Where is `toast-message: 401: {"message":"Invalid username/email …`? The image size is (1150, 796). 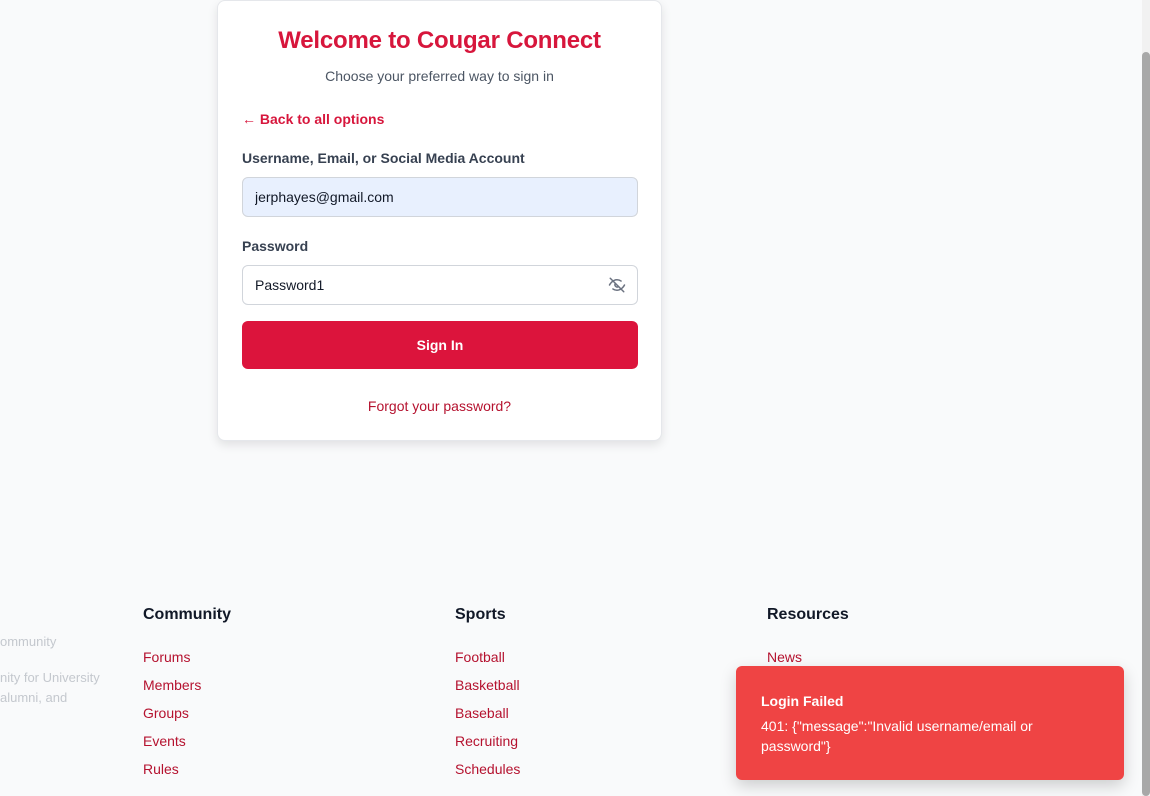
toast-message: 401: {"message":"Invalid username/email … is located at coordinates (897, 736).